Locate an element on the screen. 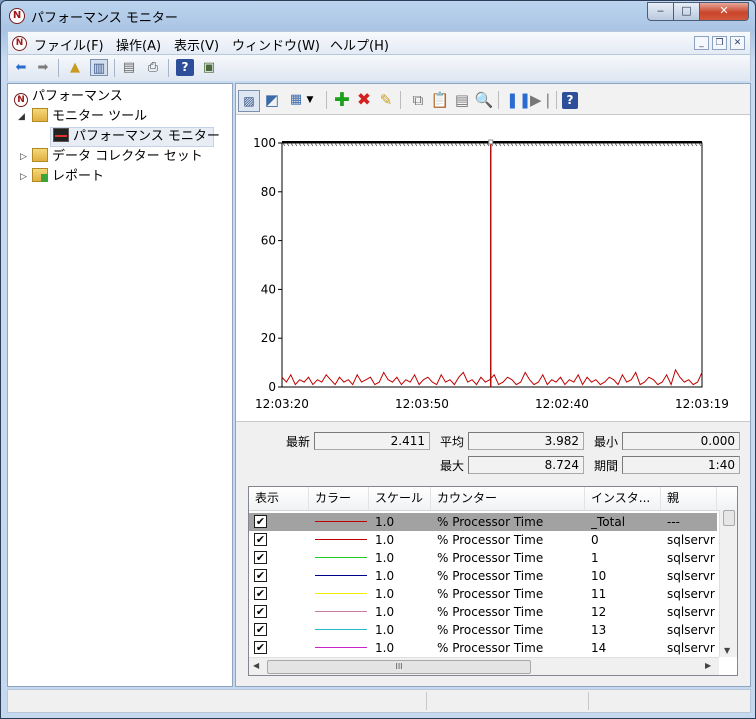 This screenshot has height=719, width=756. show-hide-tree-icon: ▥ is located at coordinates (99, 67).